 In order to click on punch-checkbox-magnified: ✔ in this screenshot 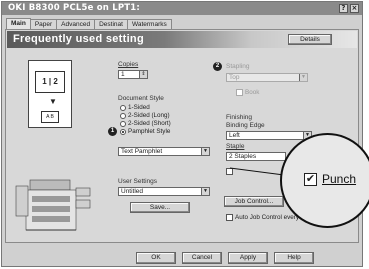, I will do `click(310, 179)`.